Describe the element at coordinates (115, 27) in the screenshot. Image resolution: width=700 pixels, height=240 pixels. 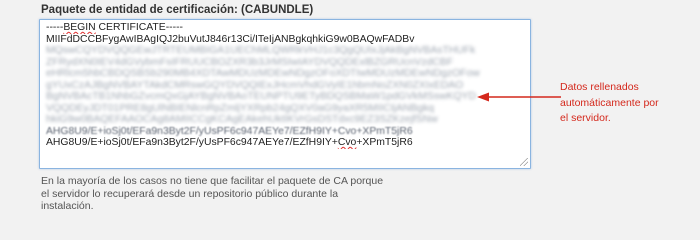
I see `certificate-line-begin: -----BEGIN CERTIFICATE-----` at that location.